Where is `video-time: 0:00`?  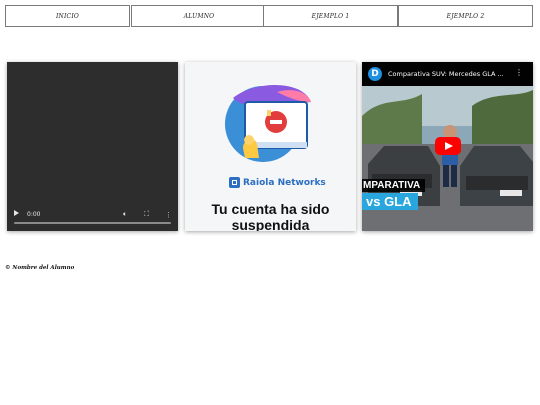
video-time: 0:00 is located at coordinates (34, 214).